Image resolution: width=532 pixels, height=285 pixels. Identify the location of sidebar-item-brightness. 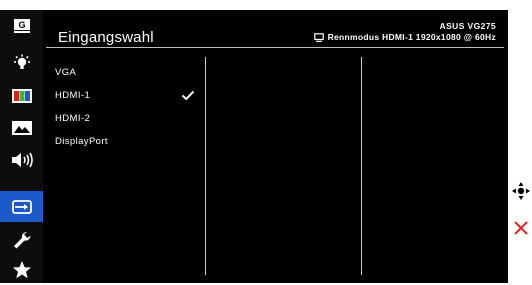
(21, 63).